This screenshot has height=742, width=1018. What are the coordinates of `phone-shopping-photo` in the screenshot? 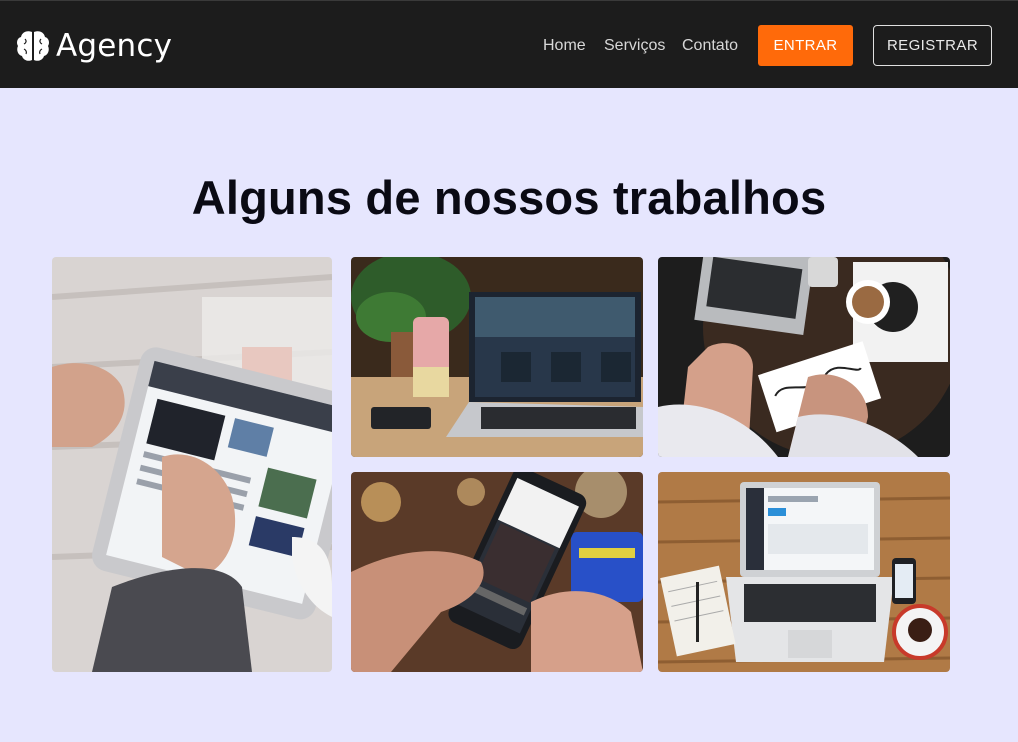 It's located at (497, 572).